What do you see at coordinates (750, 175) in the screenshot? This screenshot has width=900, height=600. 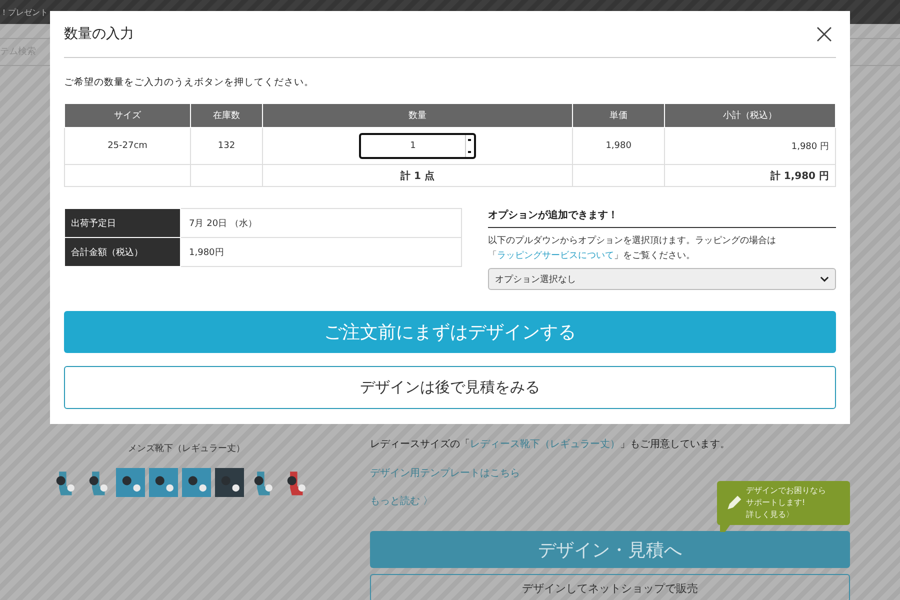 I see `total-amount: 計 1,980 円` at bounding box center [750, 175].